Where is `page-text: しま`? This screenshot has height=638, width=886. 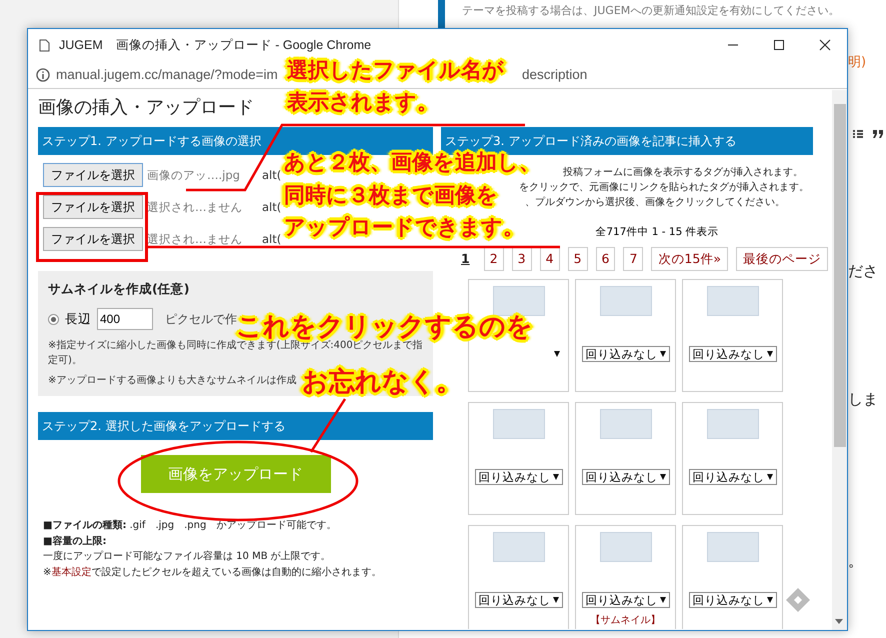 page-text: しま is located at coordinates (863, 399).